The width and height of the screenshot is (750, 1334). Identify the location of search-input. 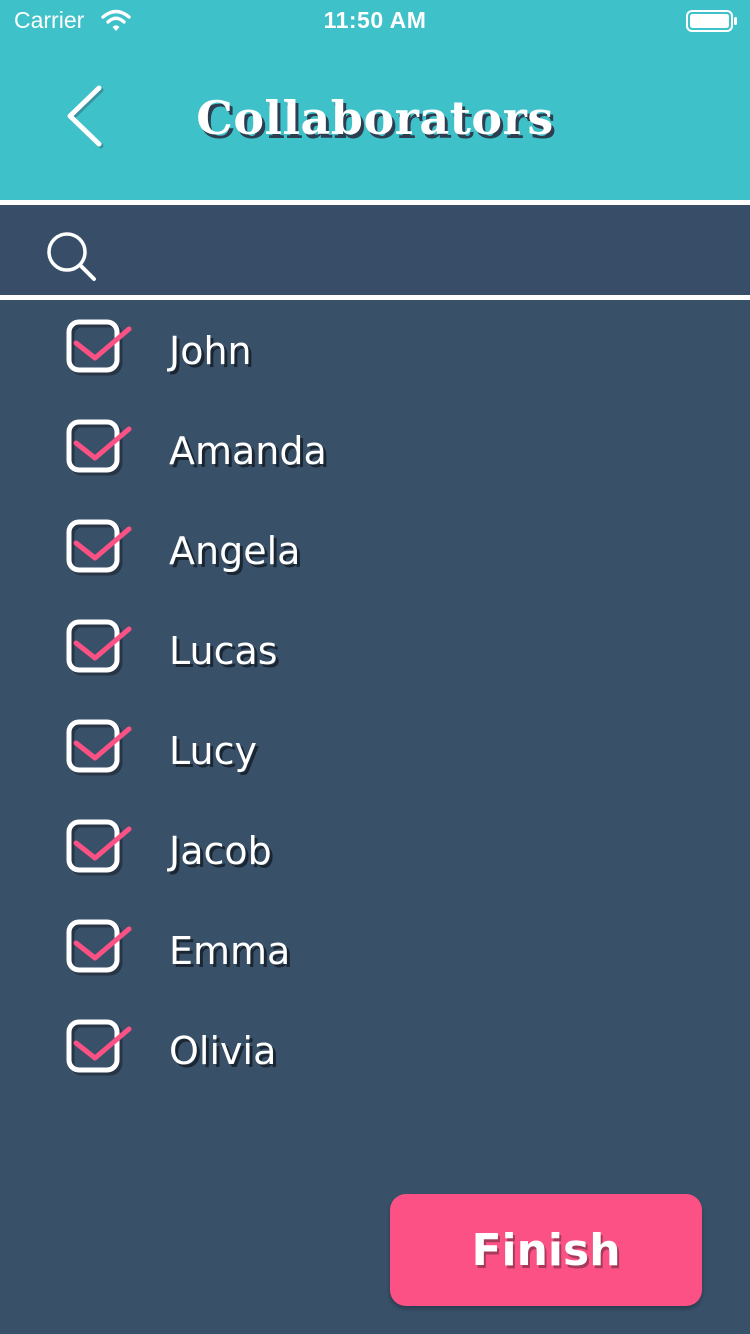
(417, 252).